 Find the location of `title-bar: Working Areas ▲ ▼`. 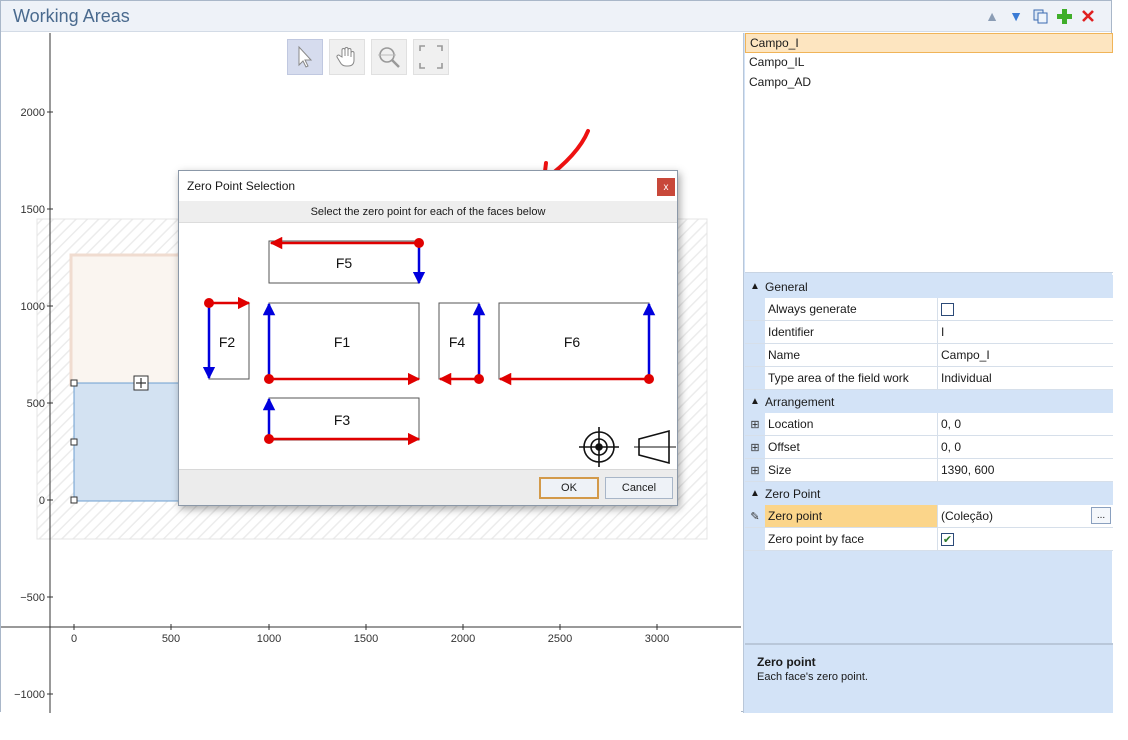

title-bar: Working Areas ▲ ▼ is located at coordinates (556, 16).